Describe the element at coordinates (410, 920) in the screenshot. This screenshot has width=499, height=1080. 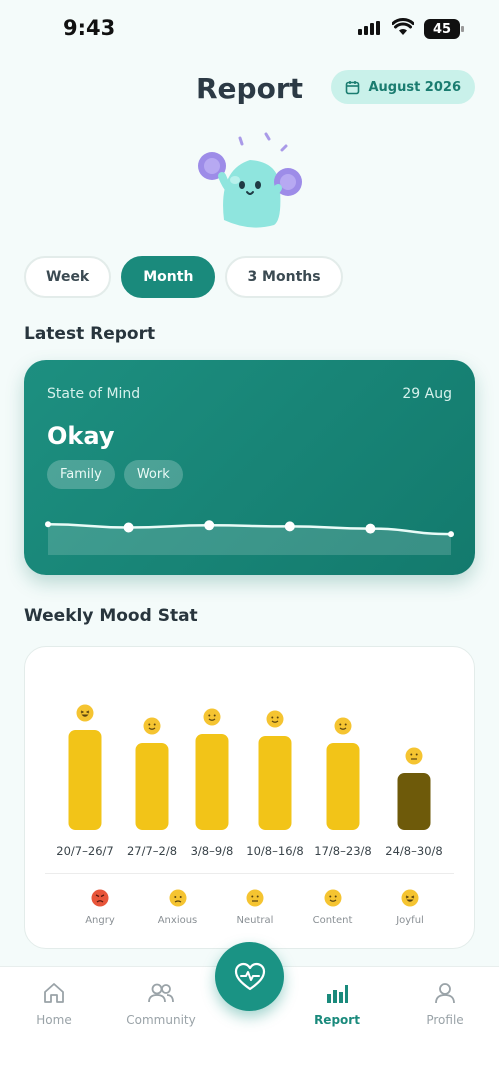
I see `legend-label: Joyful` at that location.